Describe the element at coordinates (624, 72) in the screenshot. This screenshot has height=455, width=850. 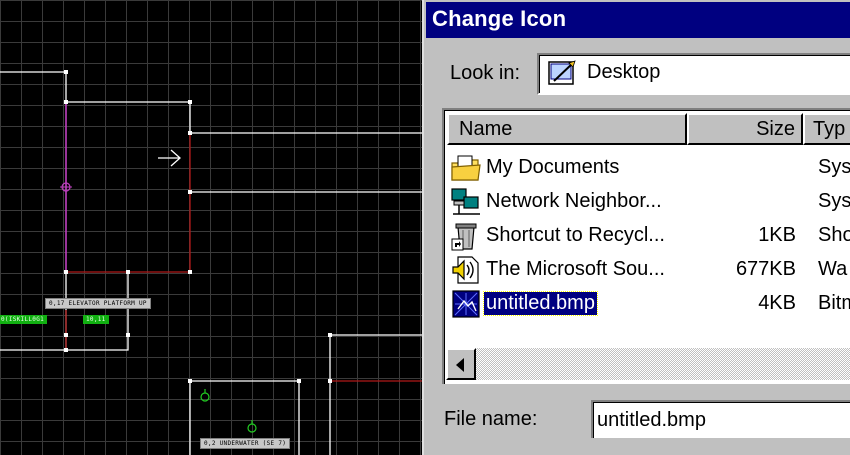
I see `look-in-value: Desktop` at that location.